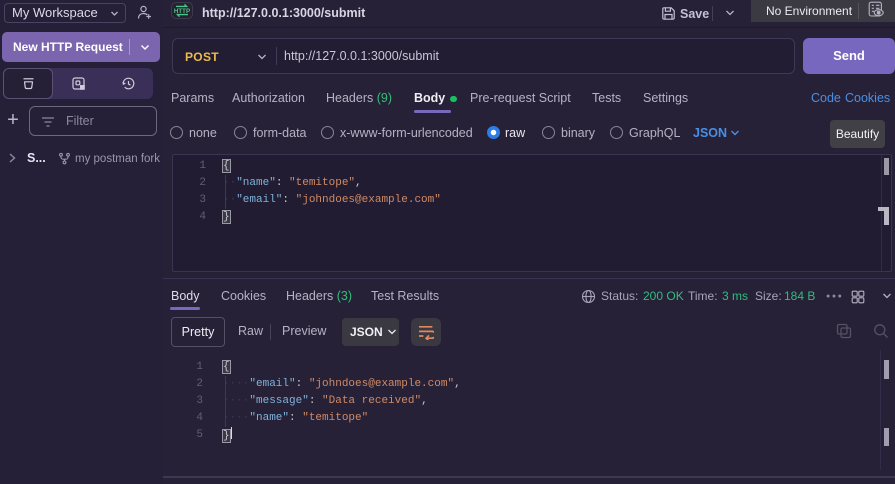 This screenshot has height=484, width=895. What do you see at coordinates (182, 11) in the screenshot?
I see `svg-text: HTTP` at bounding box center [182, 11].